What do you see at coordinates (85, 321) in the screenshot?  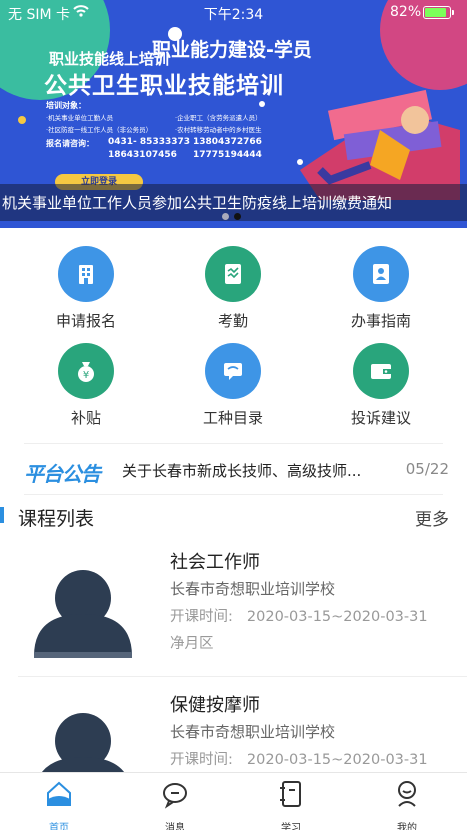 I see `menu-label: 申请报名` at bounding box center [85, 321].